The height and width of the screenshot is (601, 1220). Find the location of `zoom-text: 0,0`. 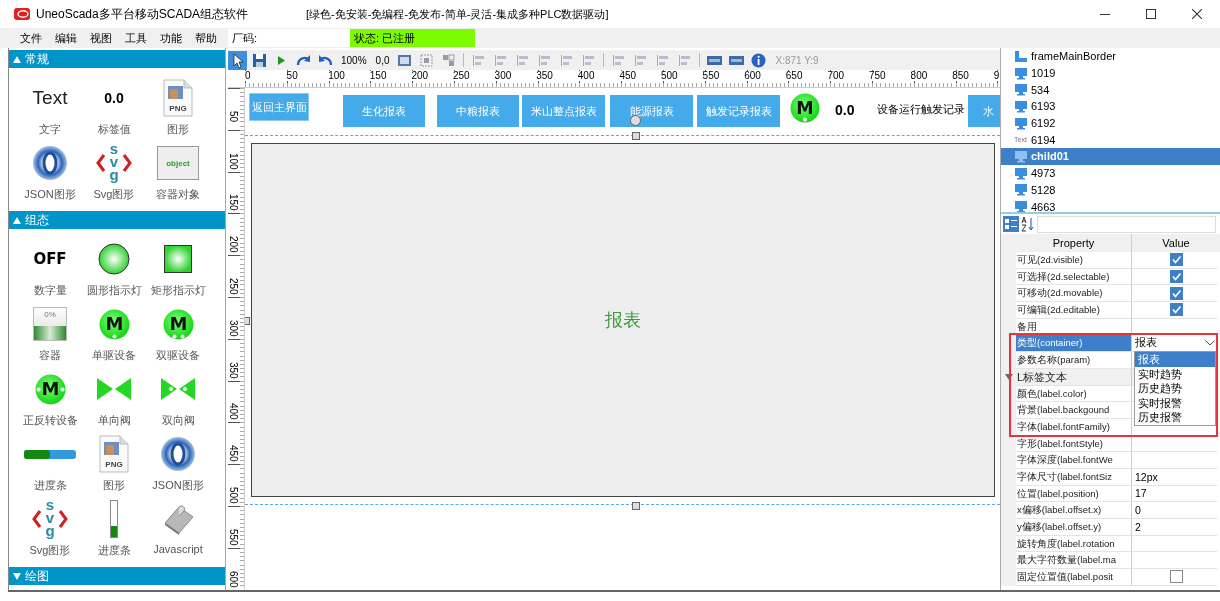

zoom-text: 0,0 is located at coordinates (382, 60).